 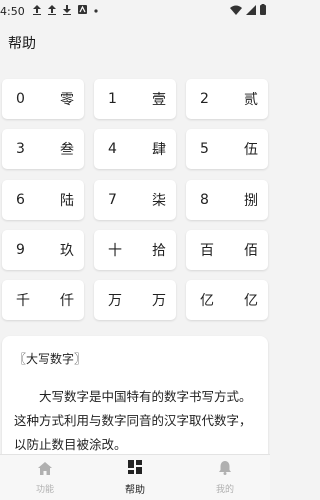 What do you see at coordinates (227, 300) in the screenshot?
I see `key-hundred-million: 亿亿` at bounding box center [227, 300].